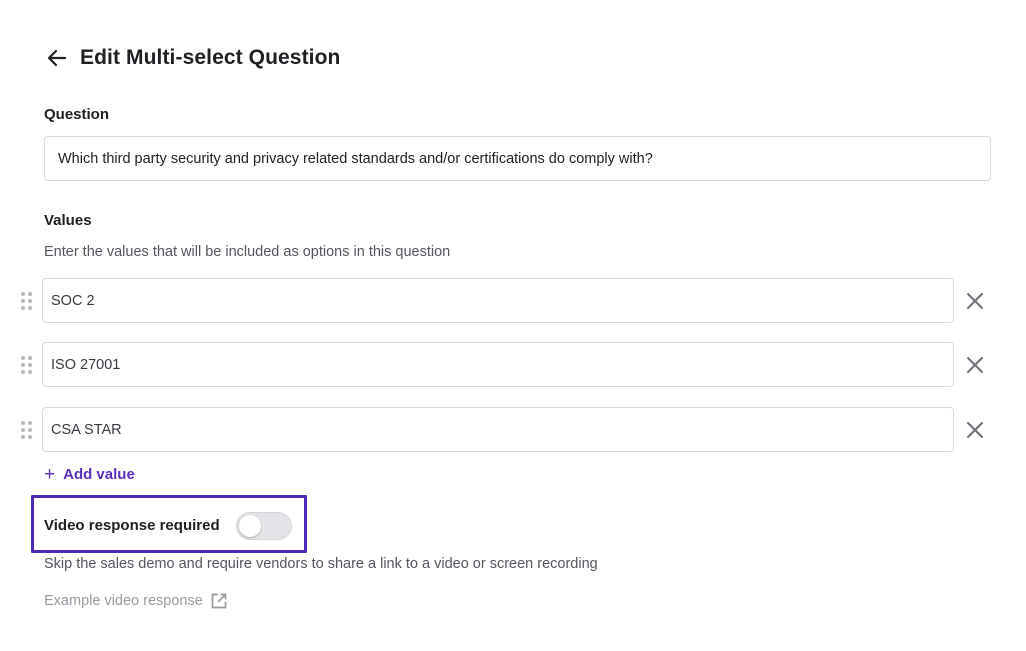  What do you see at coordinates (50, 474) in the screenshot?
I see `plus-icon: +` at bounding box center [50, 474].